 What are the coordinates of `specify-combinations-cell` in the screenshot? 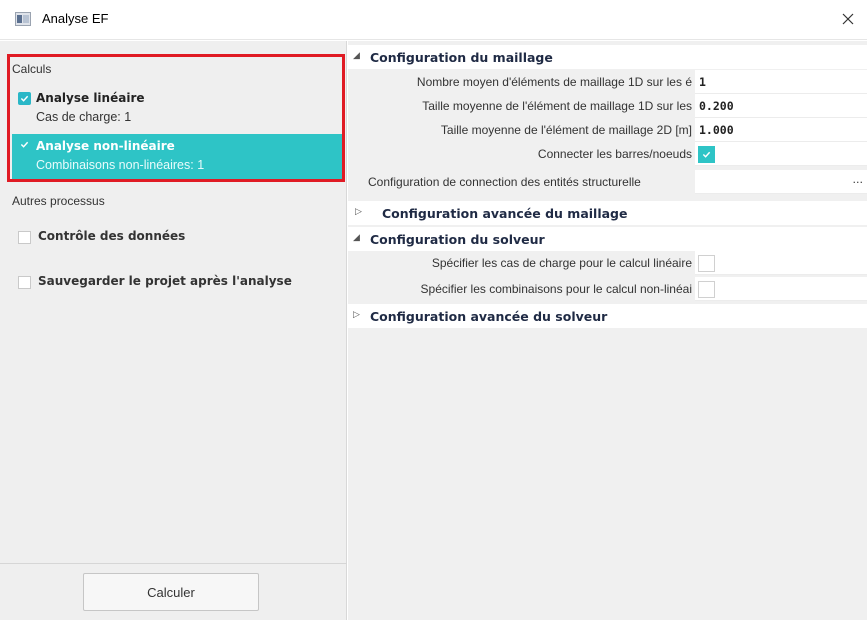 It's located at (781, 289).